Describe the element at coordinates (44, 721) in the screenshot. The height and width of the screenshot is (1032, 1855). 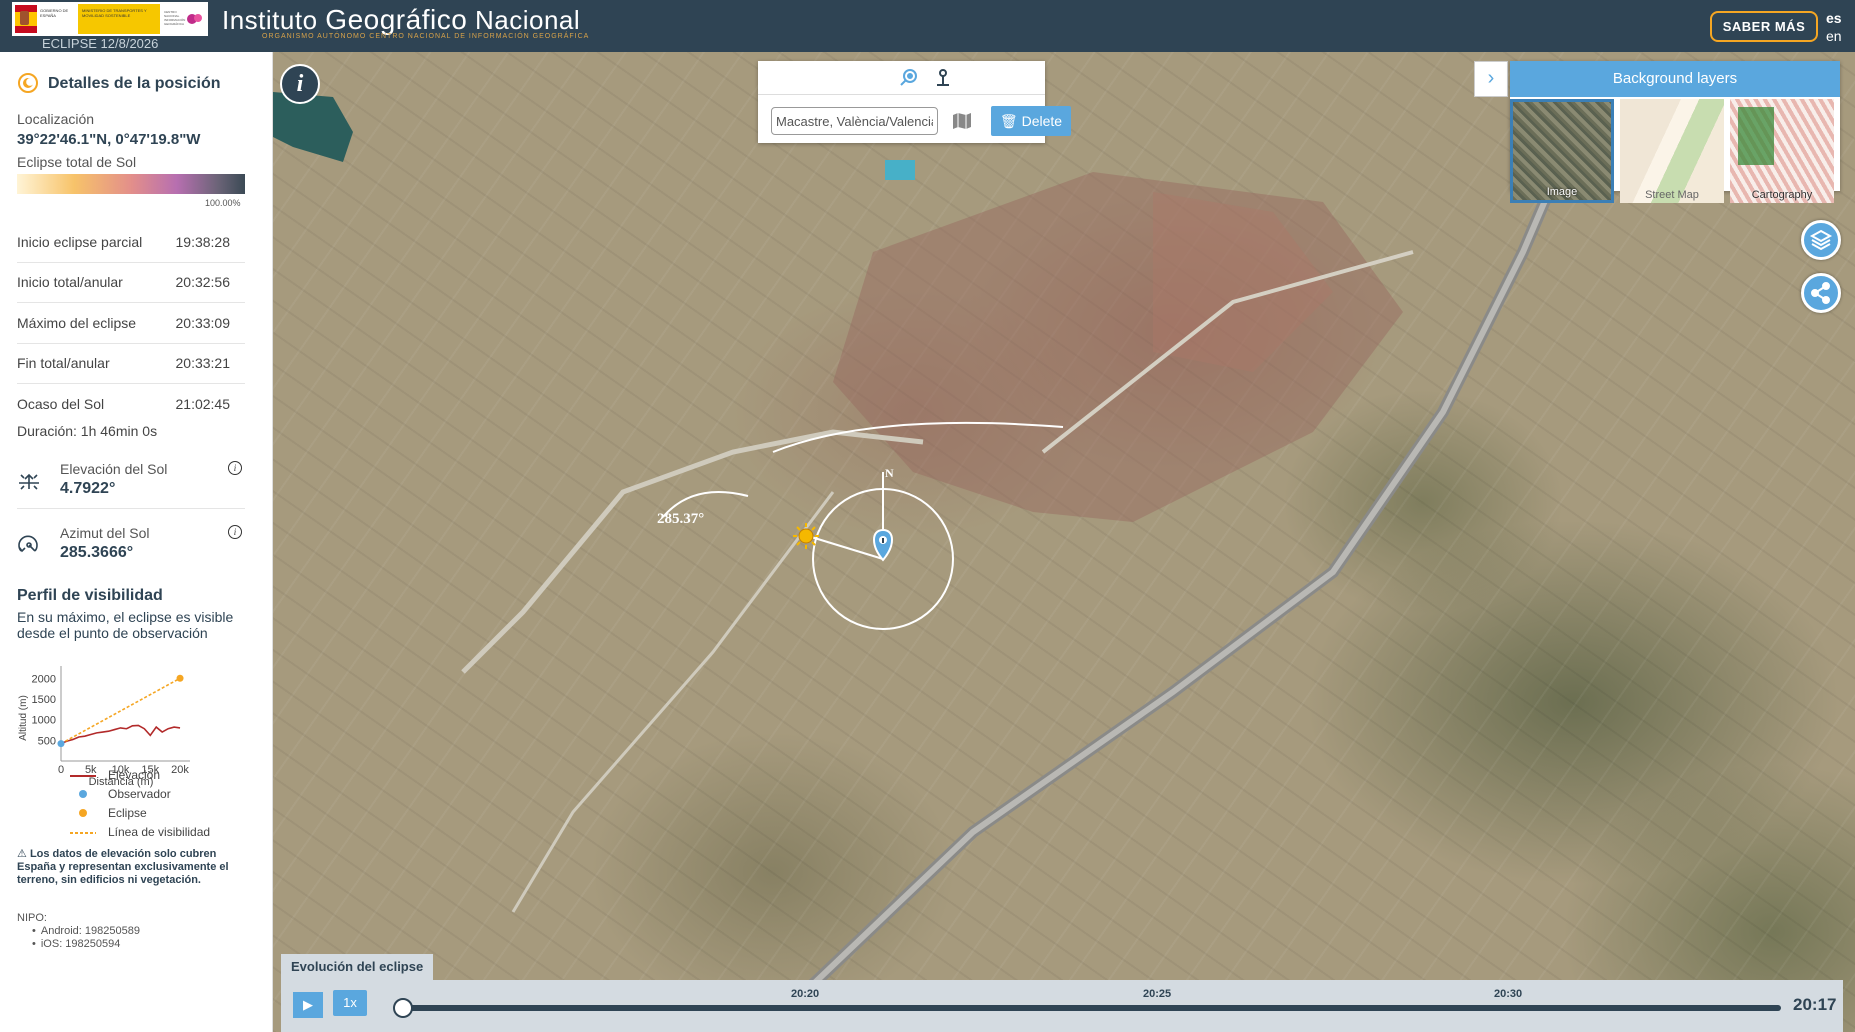
I see `chart-y-tick: 1000` at that location.